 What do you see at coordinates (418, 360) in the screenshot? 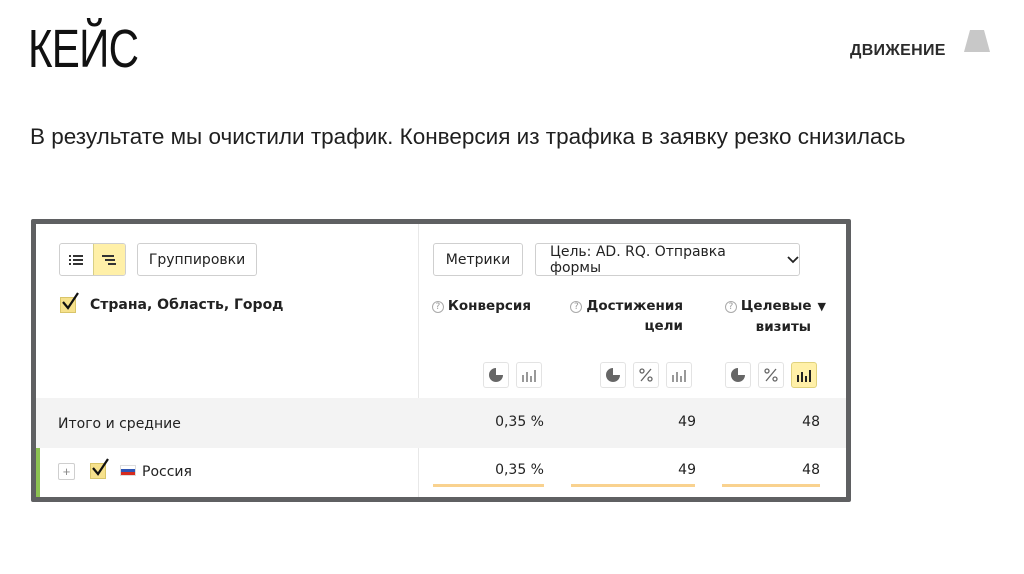
I see `column-divider` at bounding box center [418, 360].